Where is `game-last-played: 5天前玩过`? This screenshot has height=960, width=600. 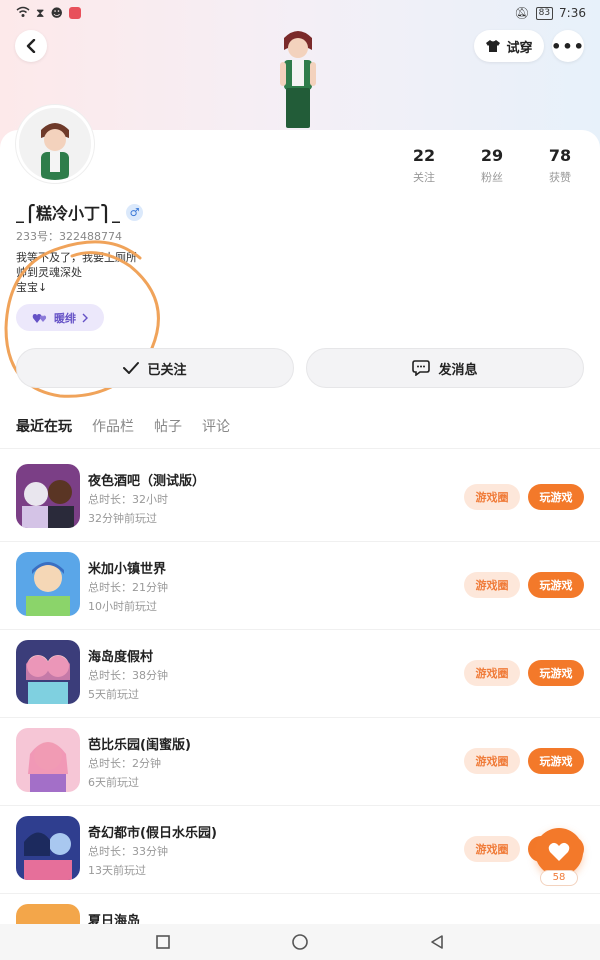 game-last-played: 5天前玩过 is located at coordinates (113, 694).